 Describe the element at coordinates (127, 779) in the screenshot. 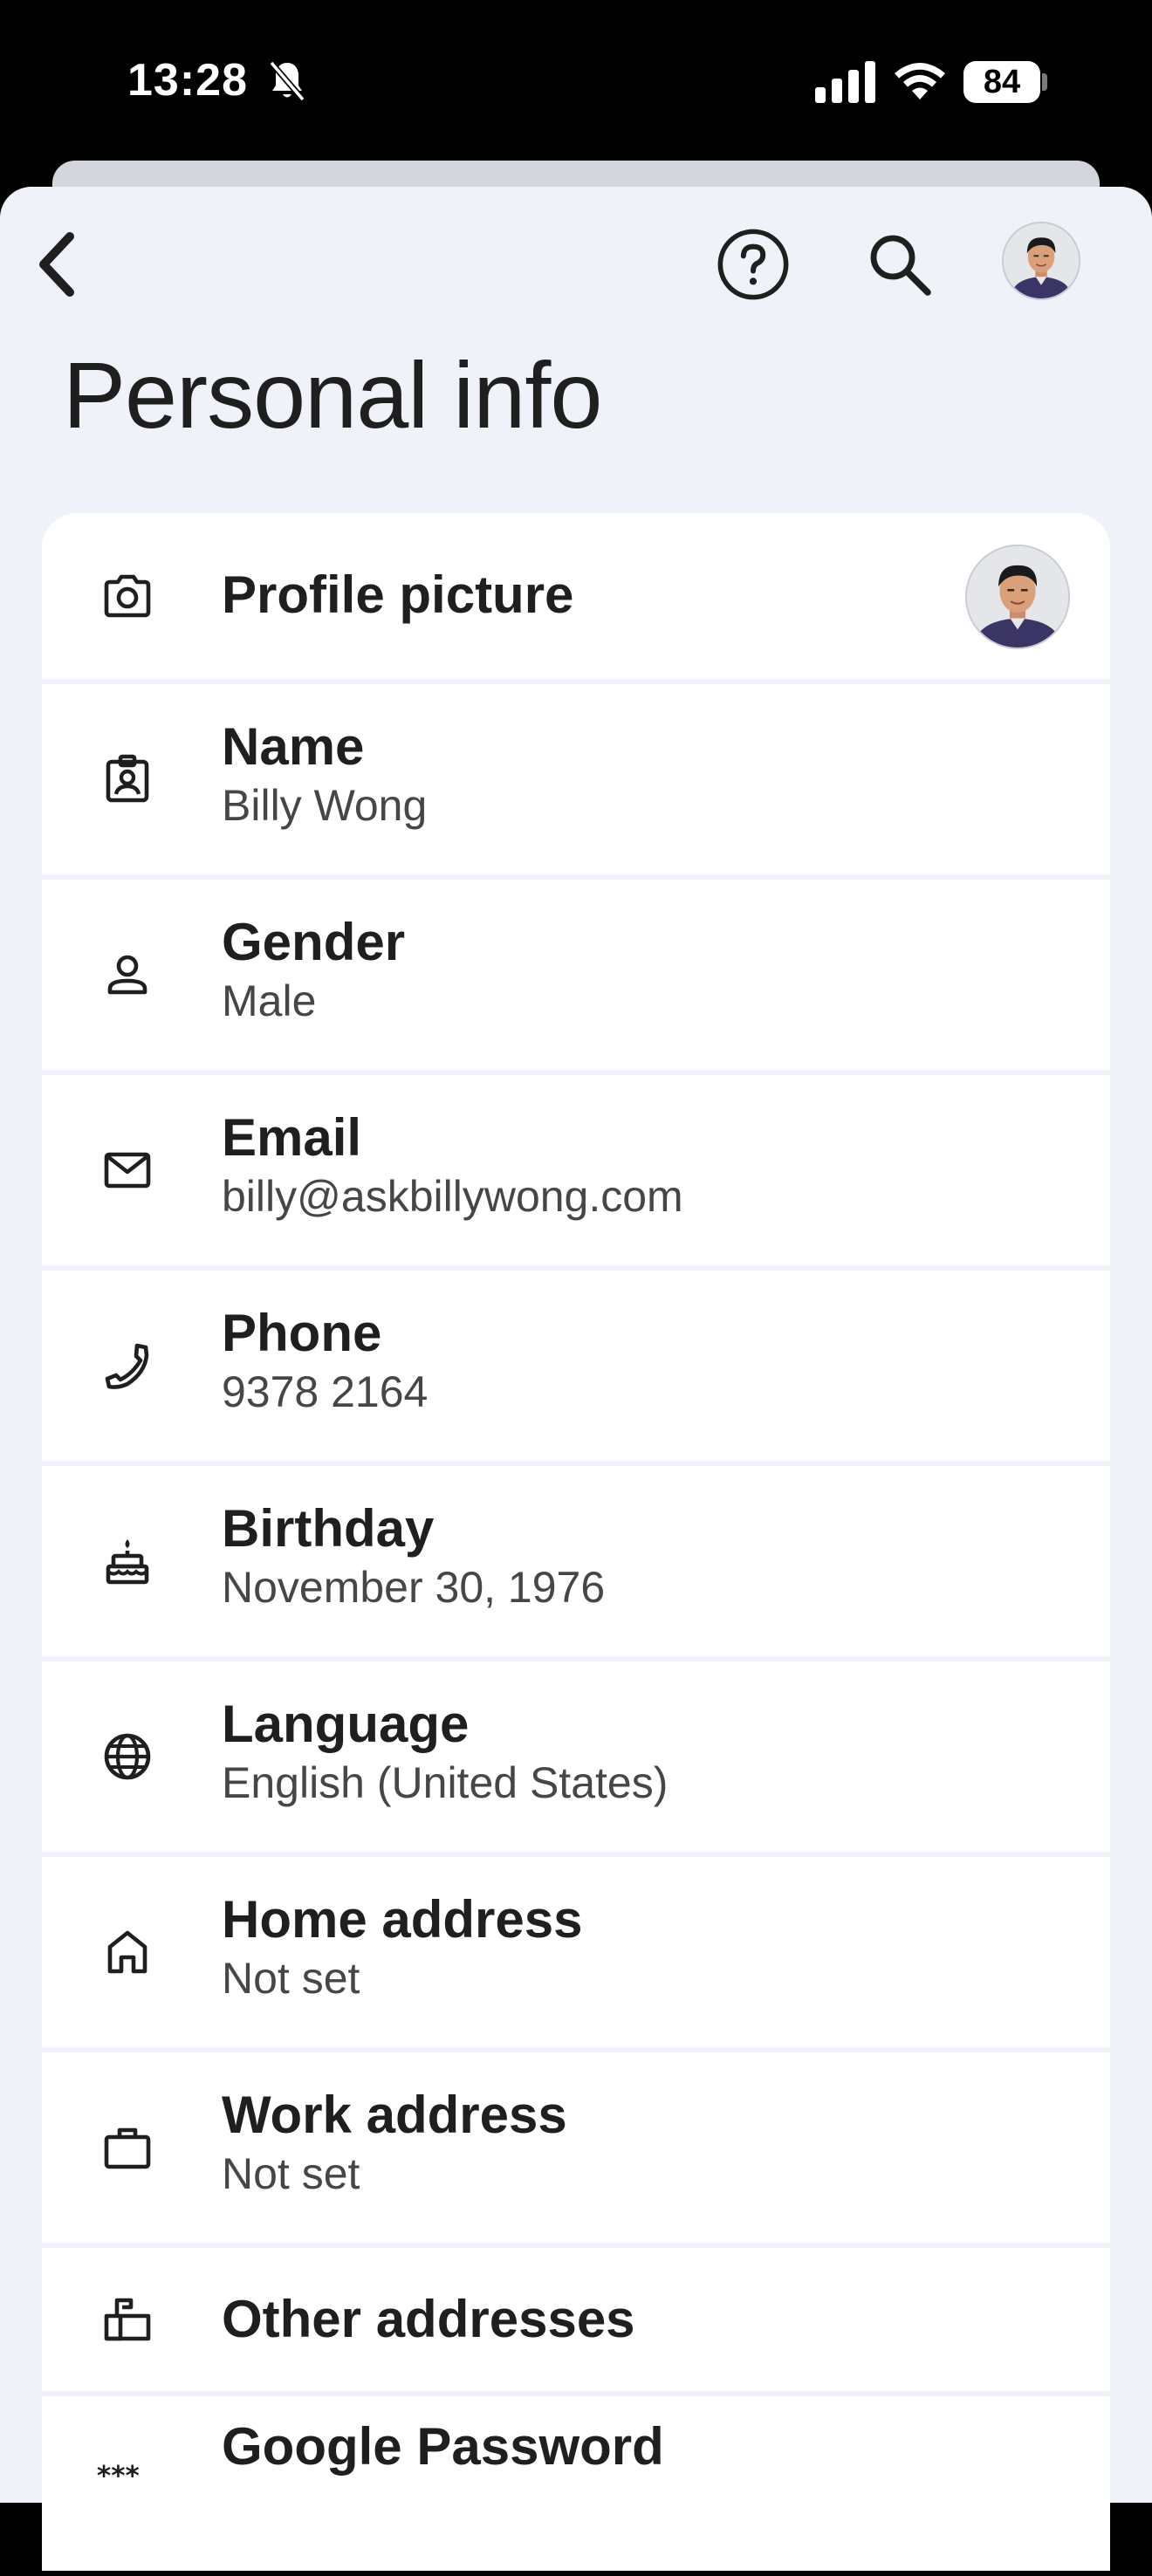

I see `badge-icon` at that location.